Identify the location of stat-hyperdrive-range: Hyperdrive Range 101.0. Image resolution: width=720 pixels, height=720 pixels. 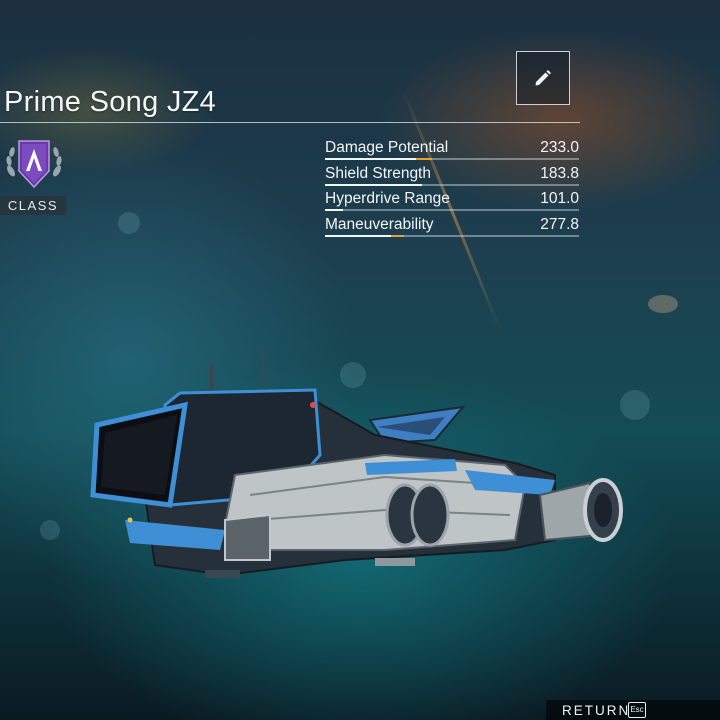
(452, 201).